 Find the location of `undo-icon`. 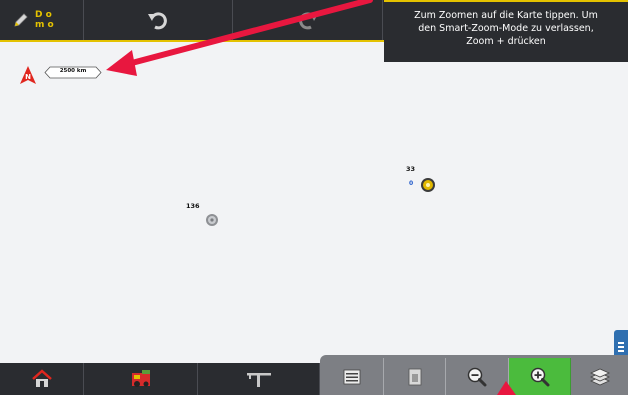

undo-icon is located at coordinates (157, 21).